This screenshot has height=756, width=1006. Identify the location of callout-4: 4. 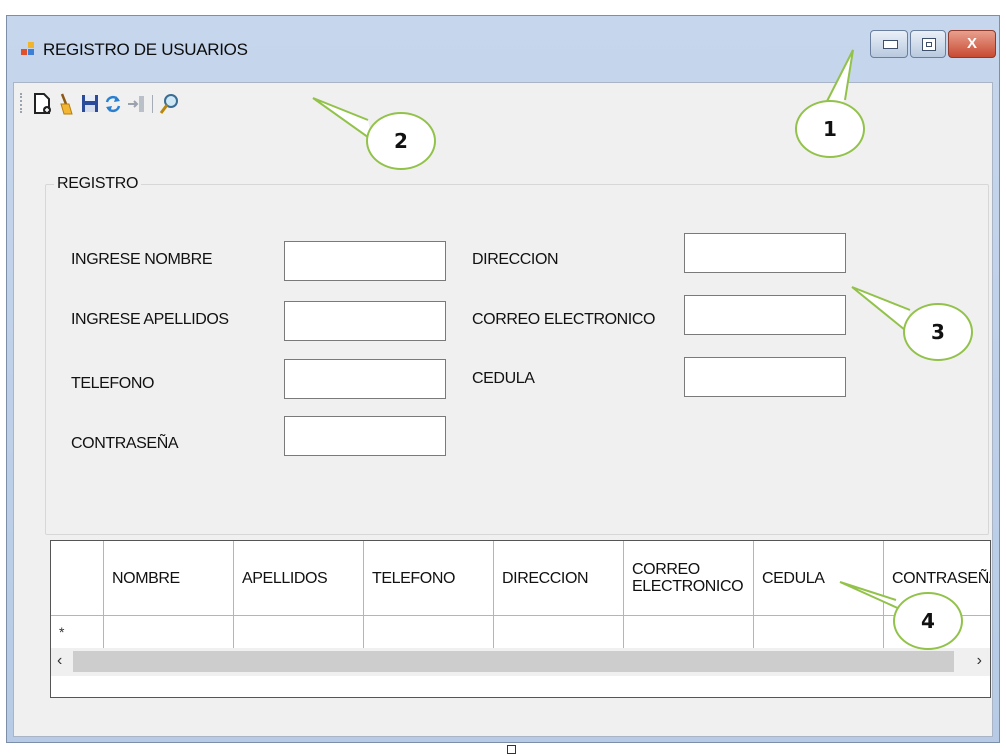
(928, 621).